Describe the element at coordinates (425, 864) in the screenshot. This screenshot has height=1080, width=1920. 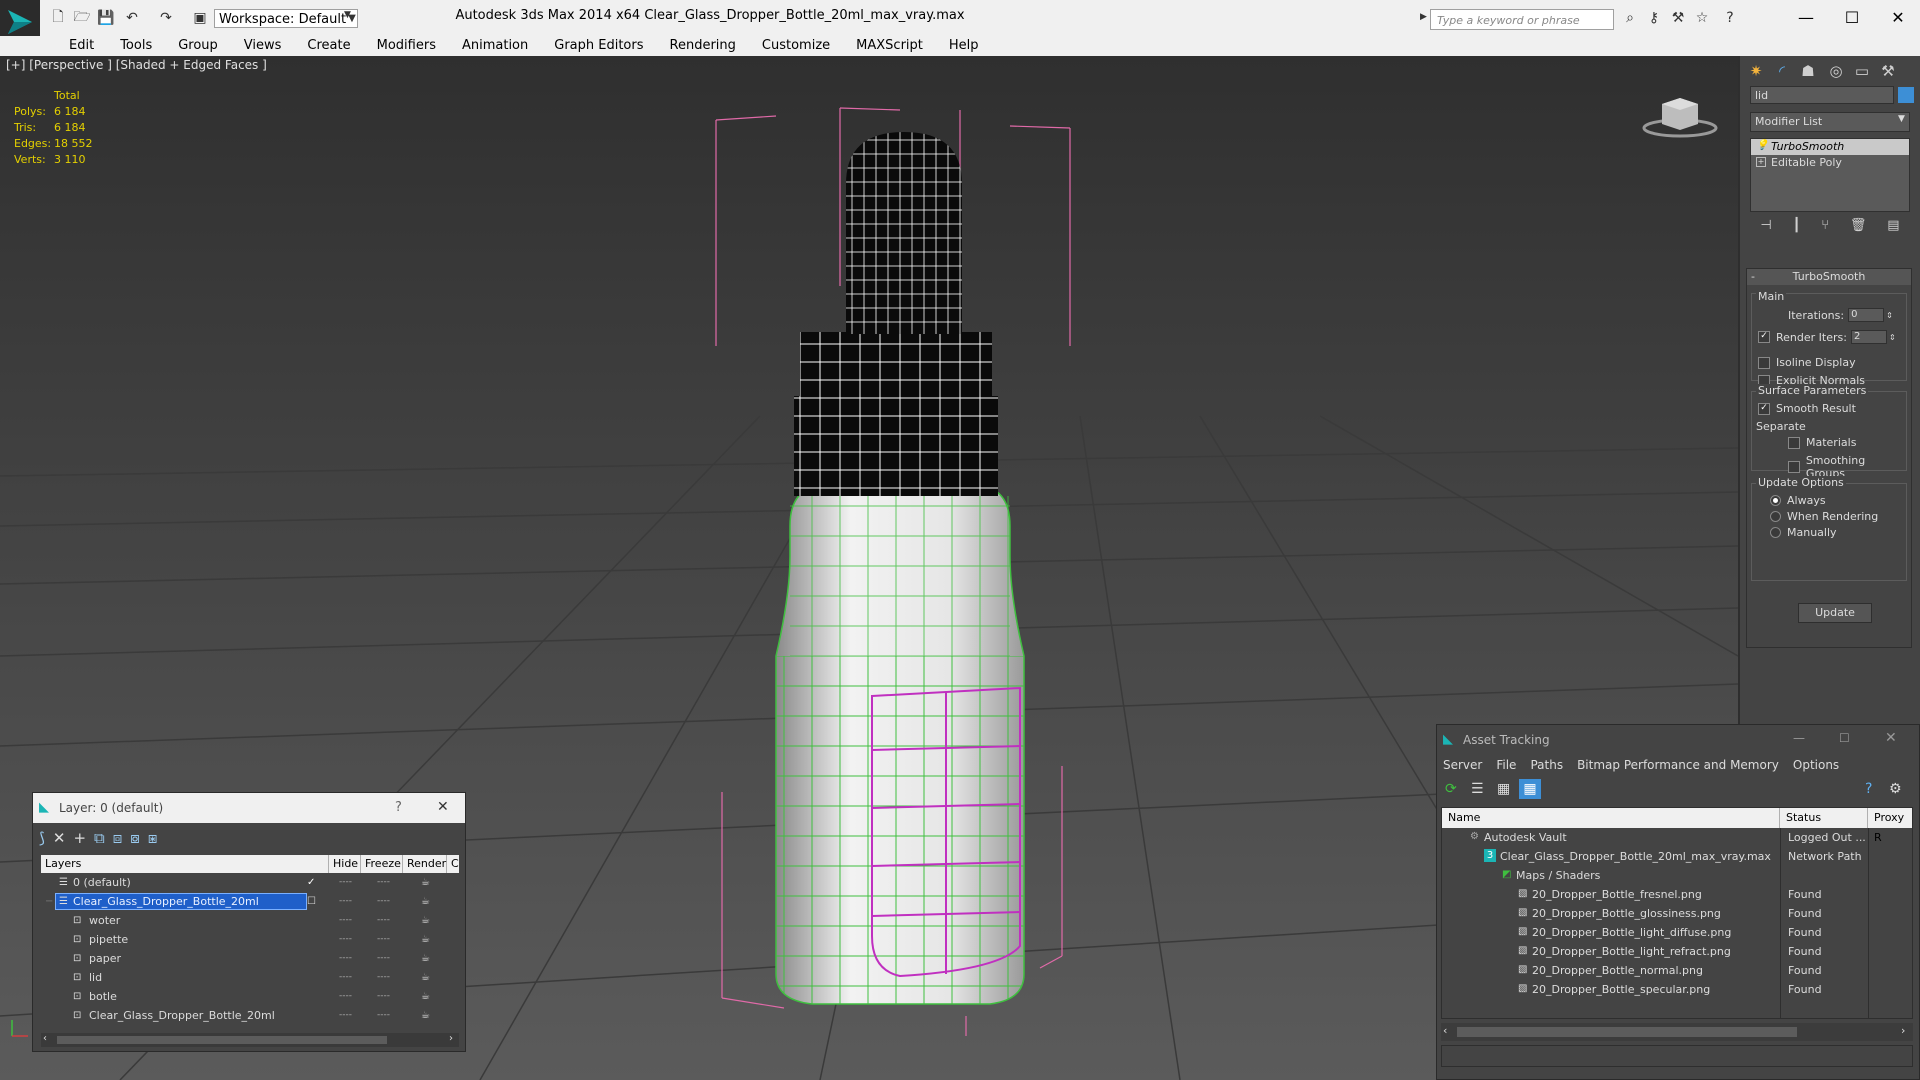
I see `column-render: Render` at that location.